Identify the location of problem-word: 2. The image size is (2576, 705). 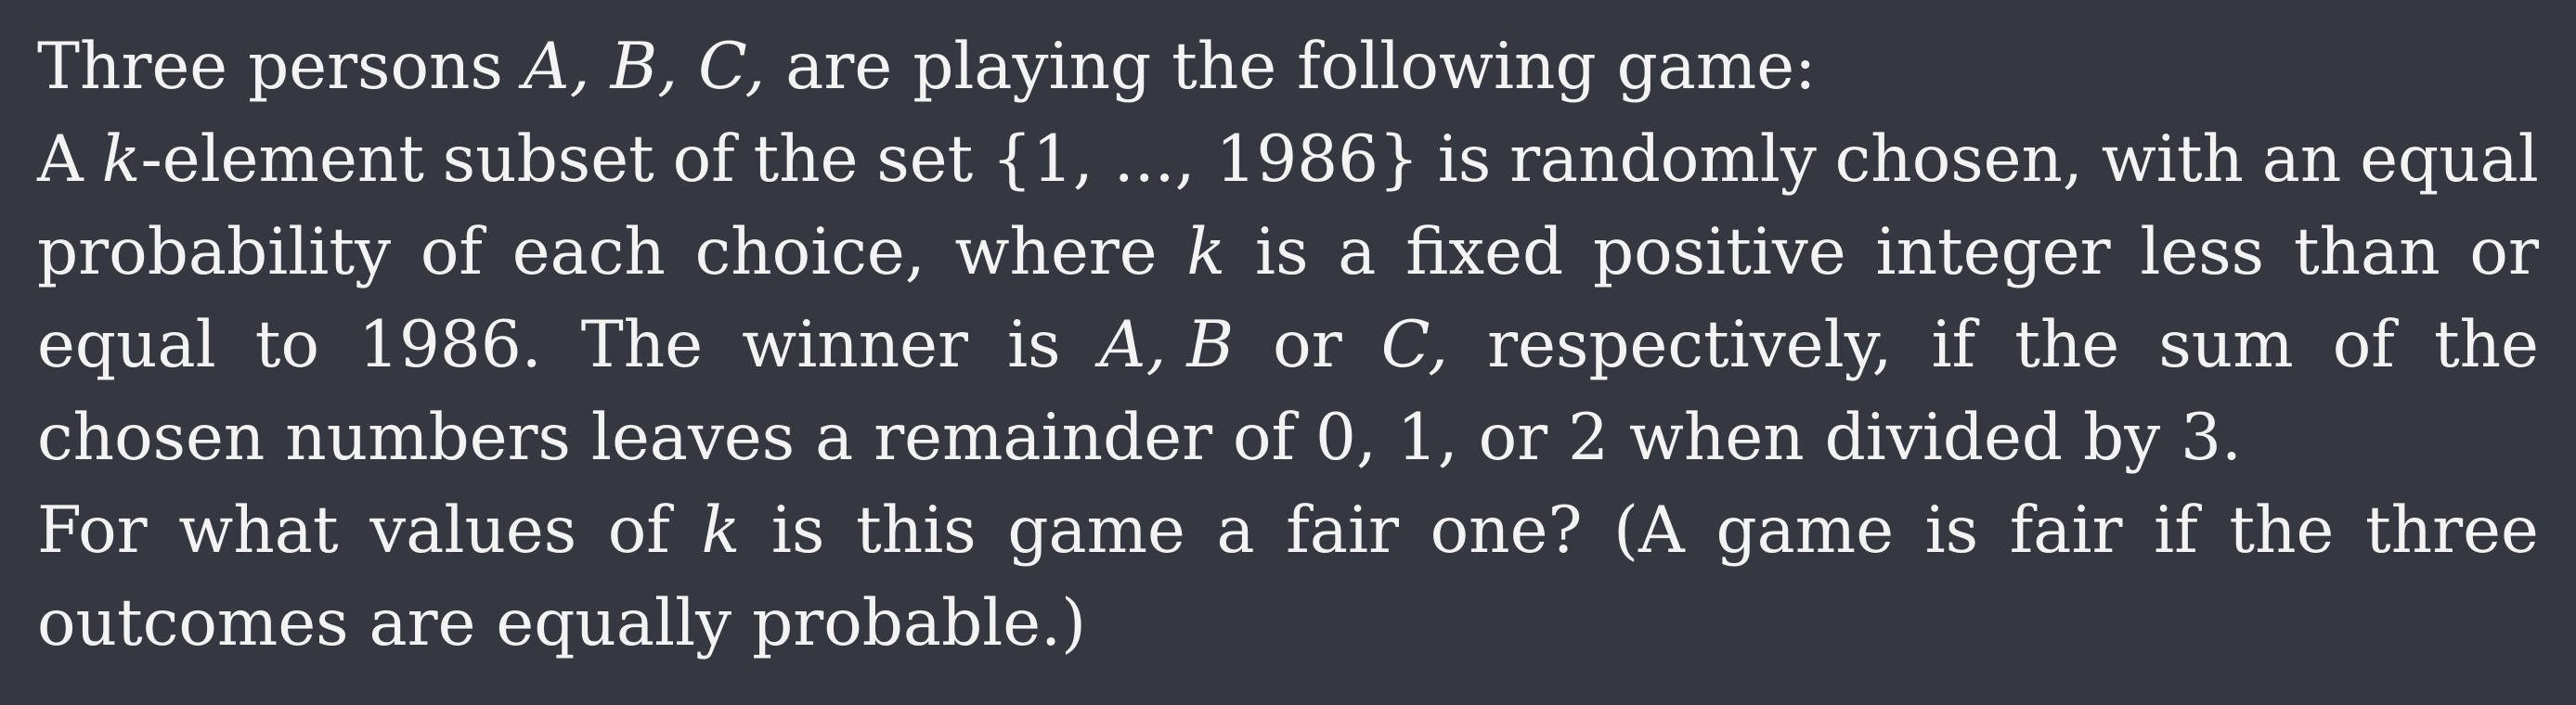
(1588, 438).